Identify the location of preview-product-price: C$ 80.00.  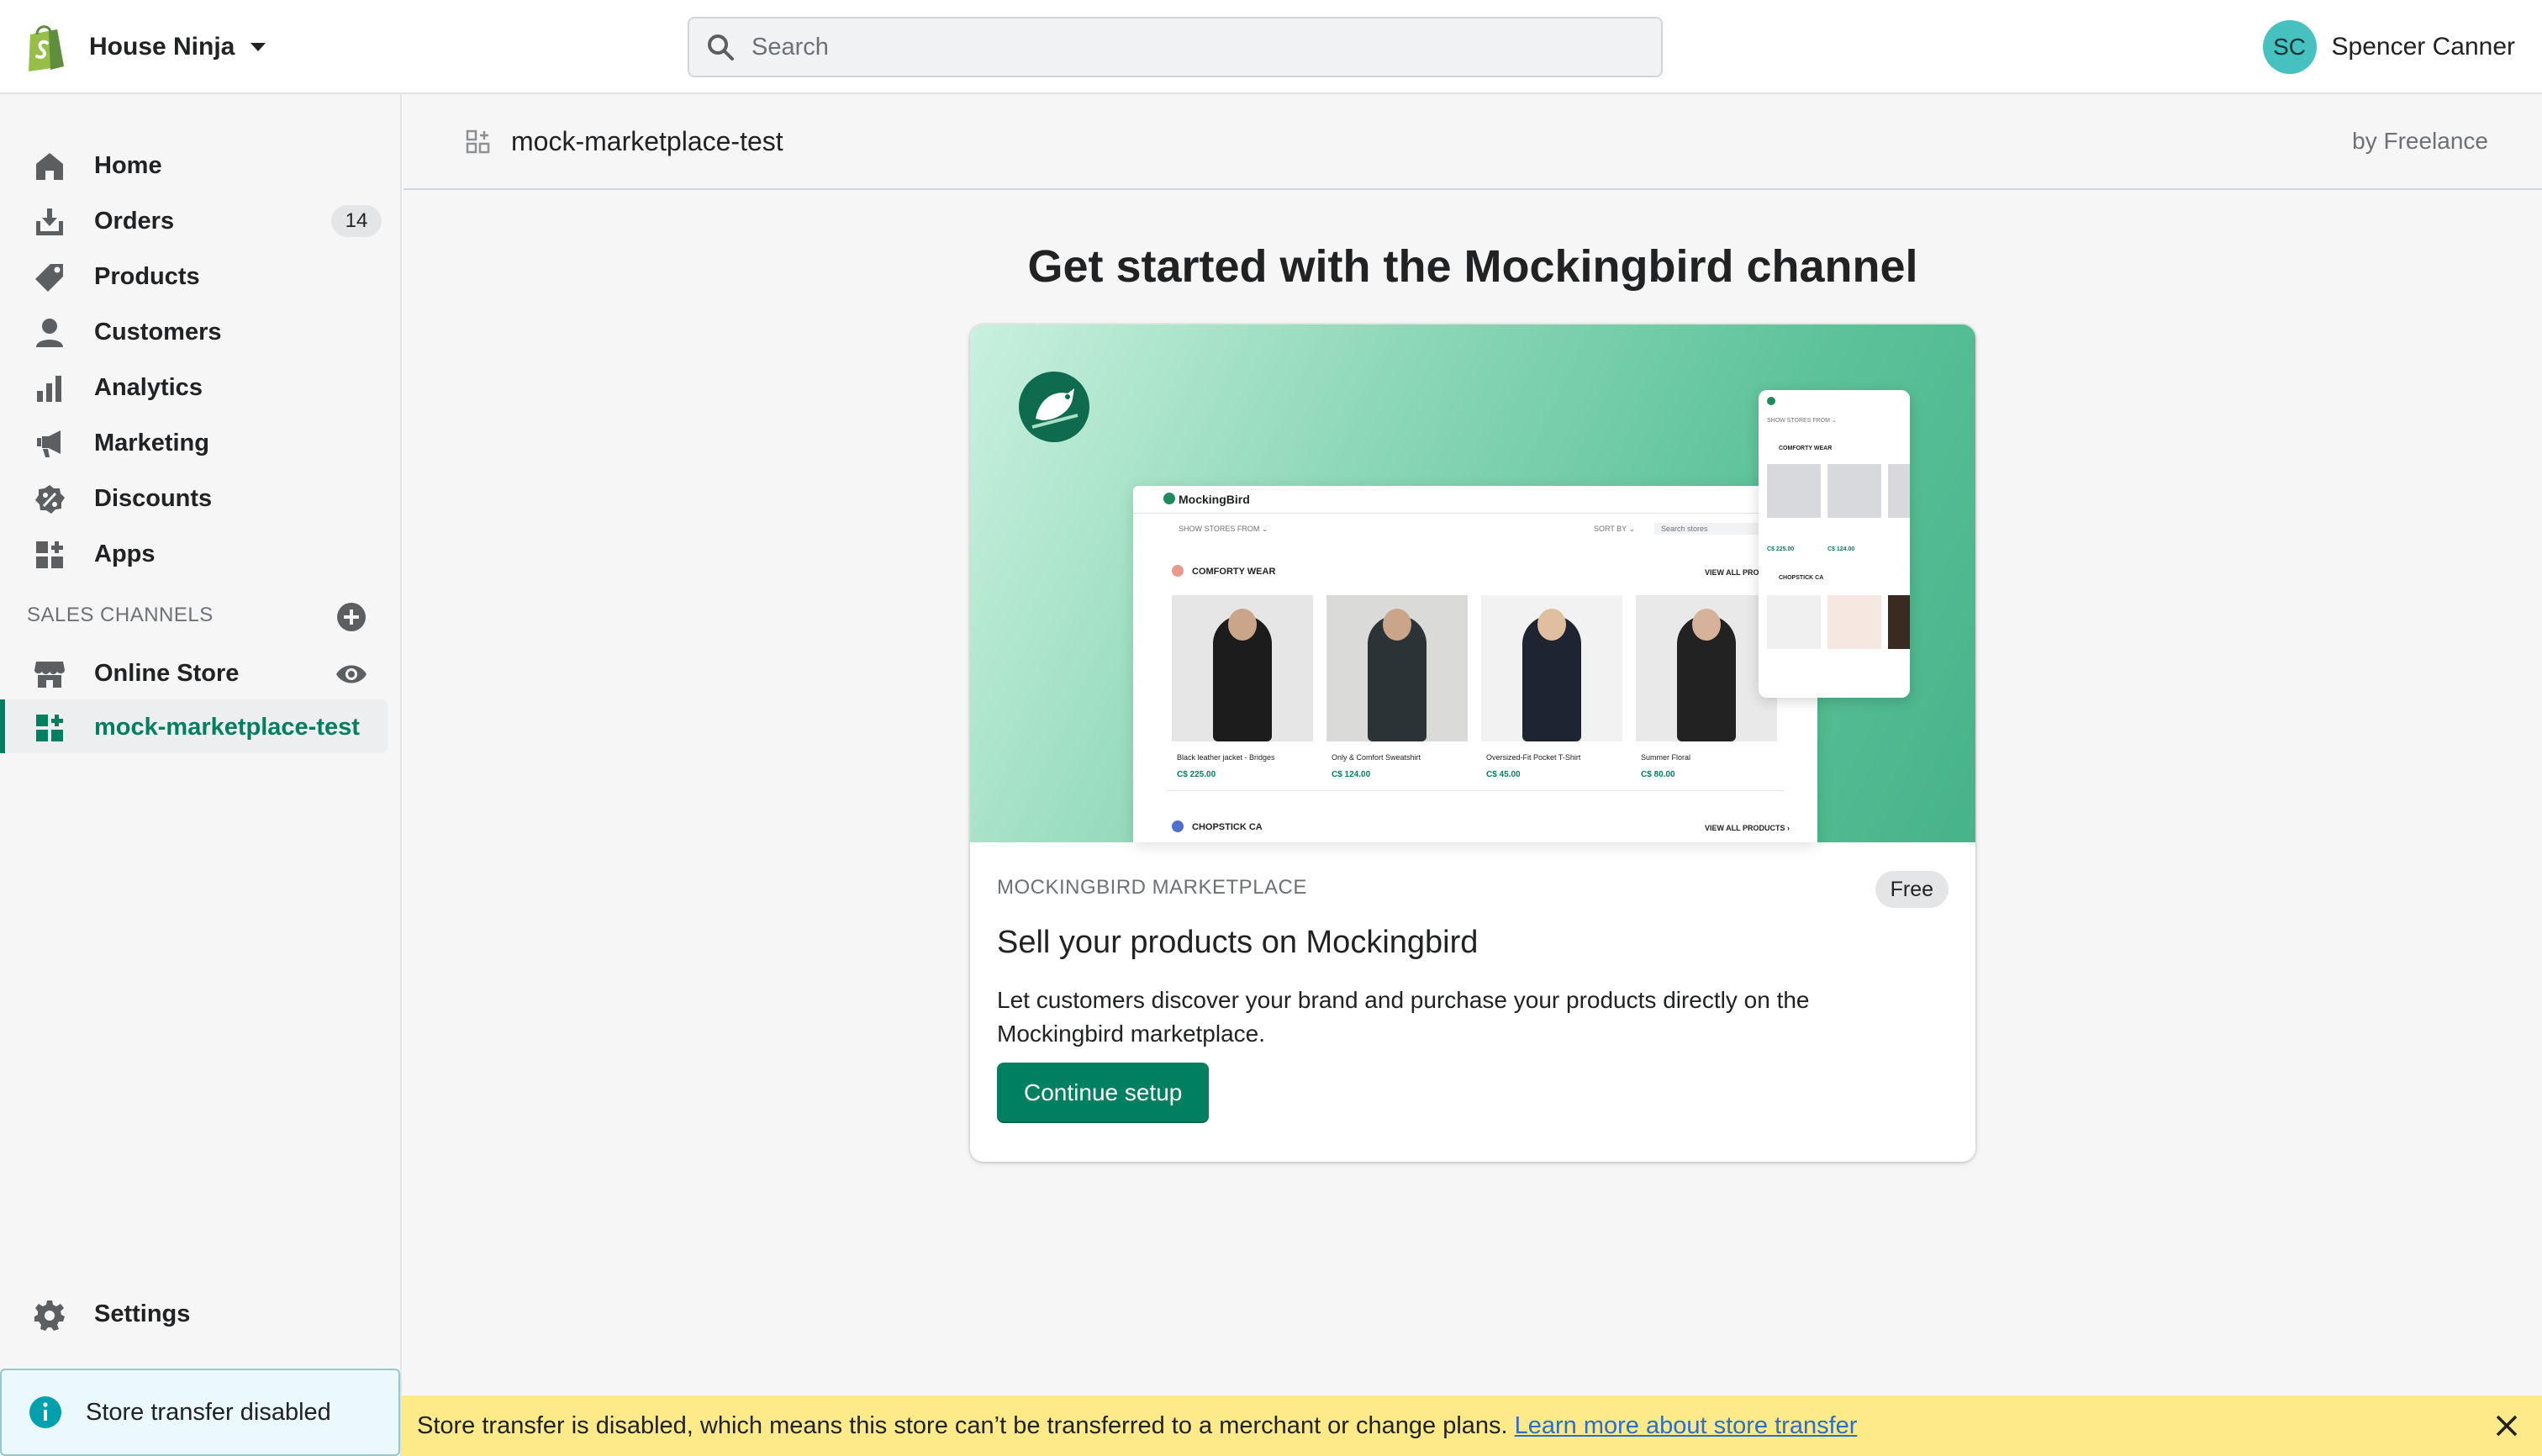
(1658, 774).